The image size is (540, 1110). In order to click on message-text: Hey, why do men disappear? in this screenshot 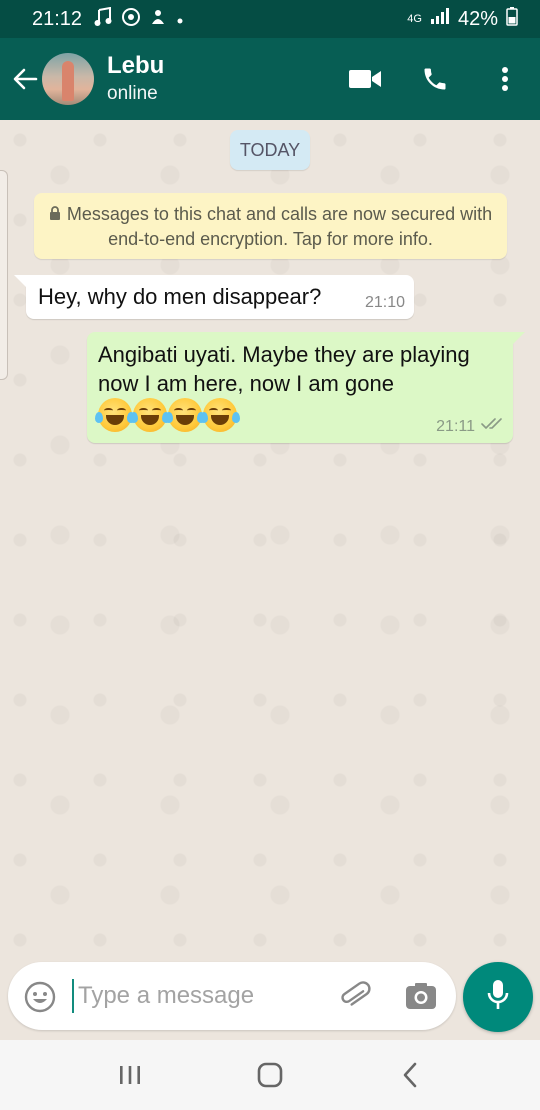, I will do `click(180, 296)`.